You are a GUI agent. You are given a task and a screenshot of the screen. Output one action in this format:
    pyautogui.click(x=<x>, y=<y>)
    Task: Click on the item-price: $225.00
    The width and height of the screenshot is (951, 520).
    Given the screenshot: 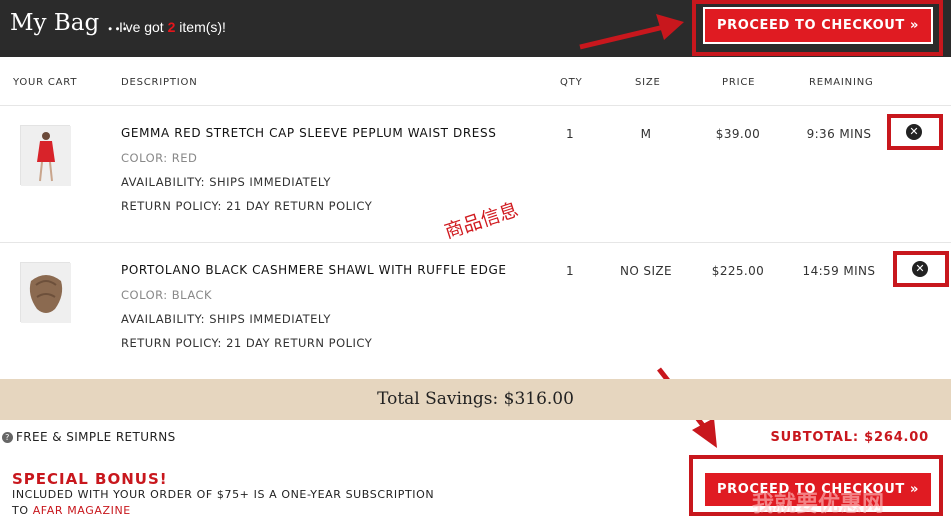 What is the action you would take?
    pyautogui.click(x=738, y=271)
    